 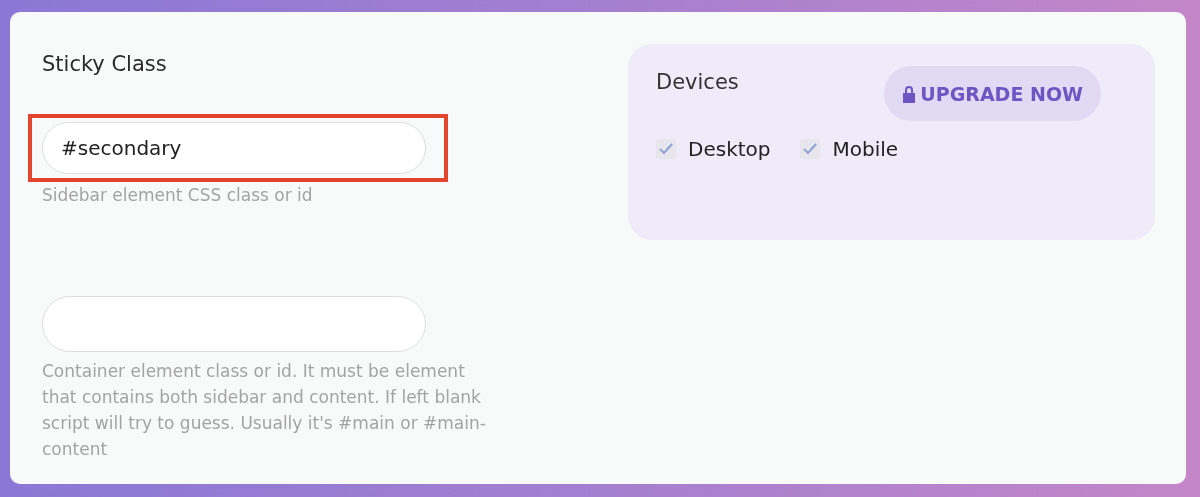 What do you see at coordinates (264, 410) in the screenshot?
I see `field-hint: Container element class or id. It must be element that contains both sidebar and content. If left blank script will try to guess. Usually it's #main or #main-content` at bounding box center [264, 410].